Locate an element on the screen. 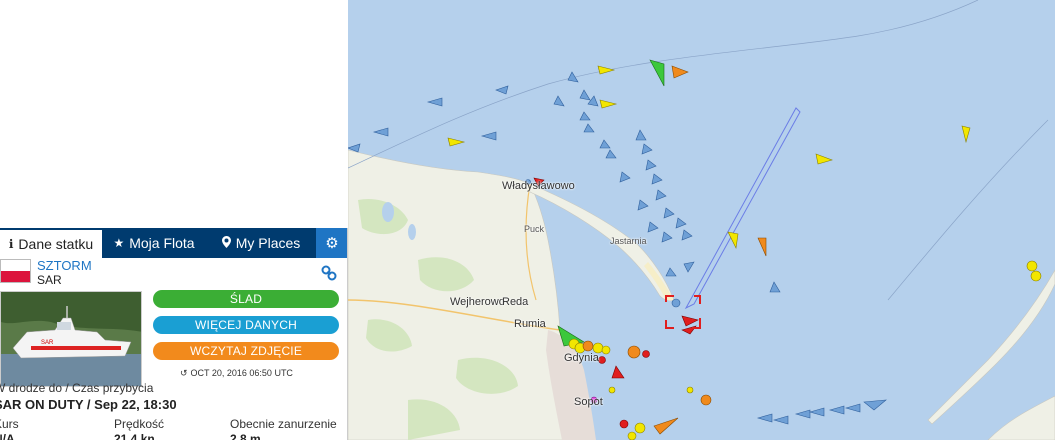 The width and height of the screenshot is (1055, 440). panel-tabs: ℹ Dane statku ★ Moja Flota My Places ⚙ is located at coordinates (173, 243).